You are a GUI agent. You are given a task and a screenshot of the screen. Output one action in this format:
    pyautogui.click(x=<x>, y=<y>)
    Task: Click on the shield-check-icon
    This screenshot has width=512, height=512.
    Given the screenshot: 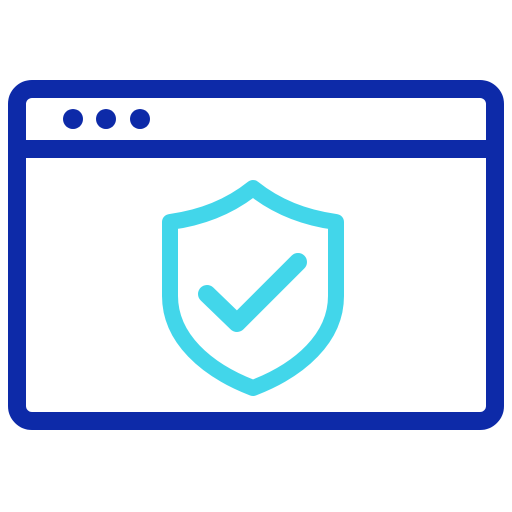 What is the action you would take?
    pyautogui.click(x=253, y=288)
    